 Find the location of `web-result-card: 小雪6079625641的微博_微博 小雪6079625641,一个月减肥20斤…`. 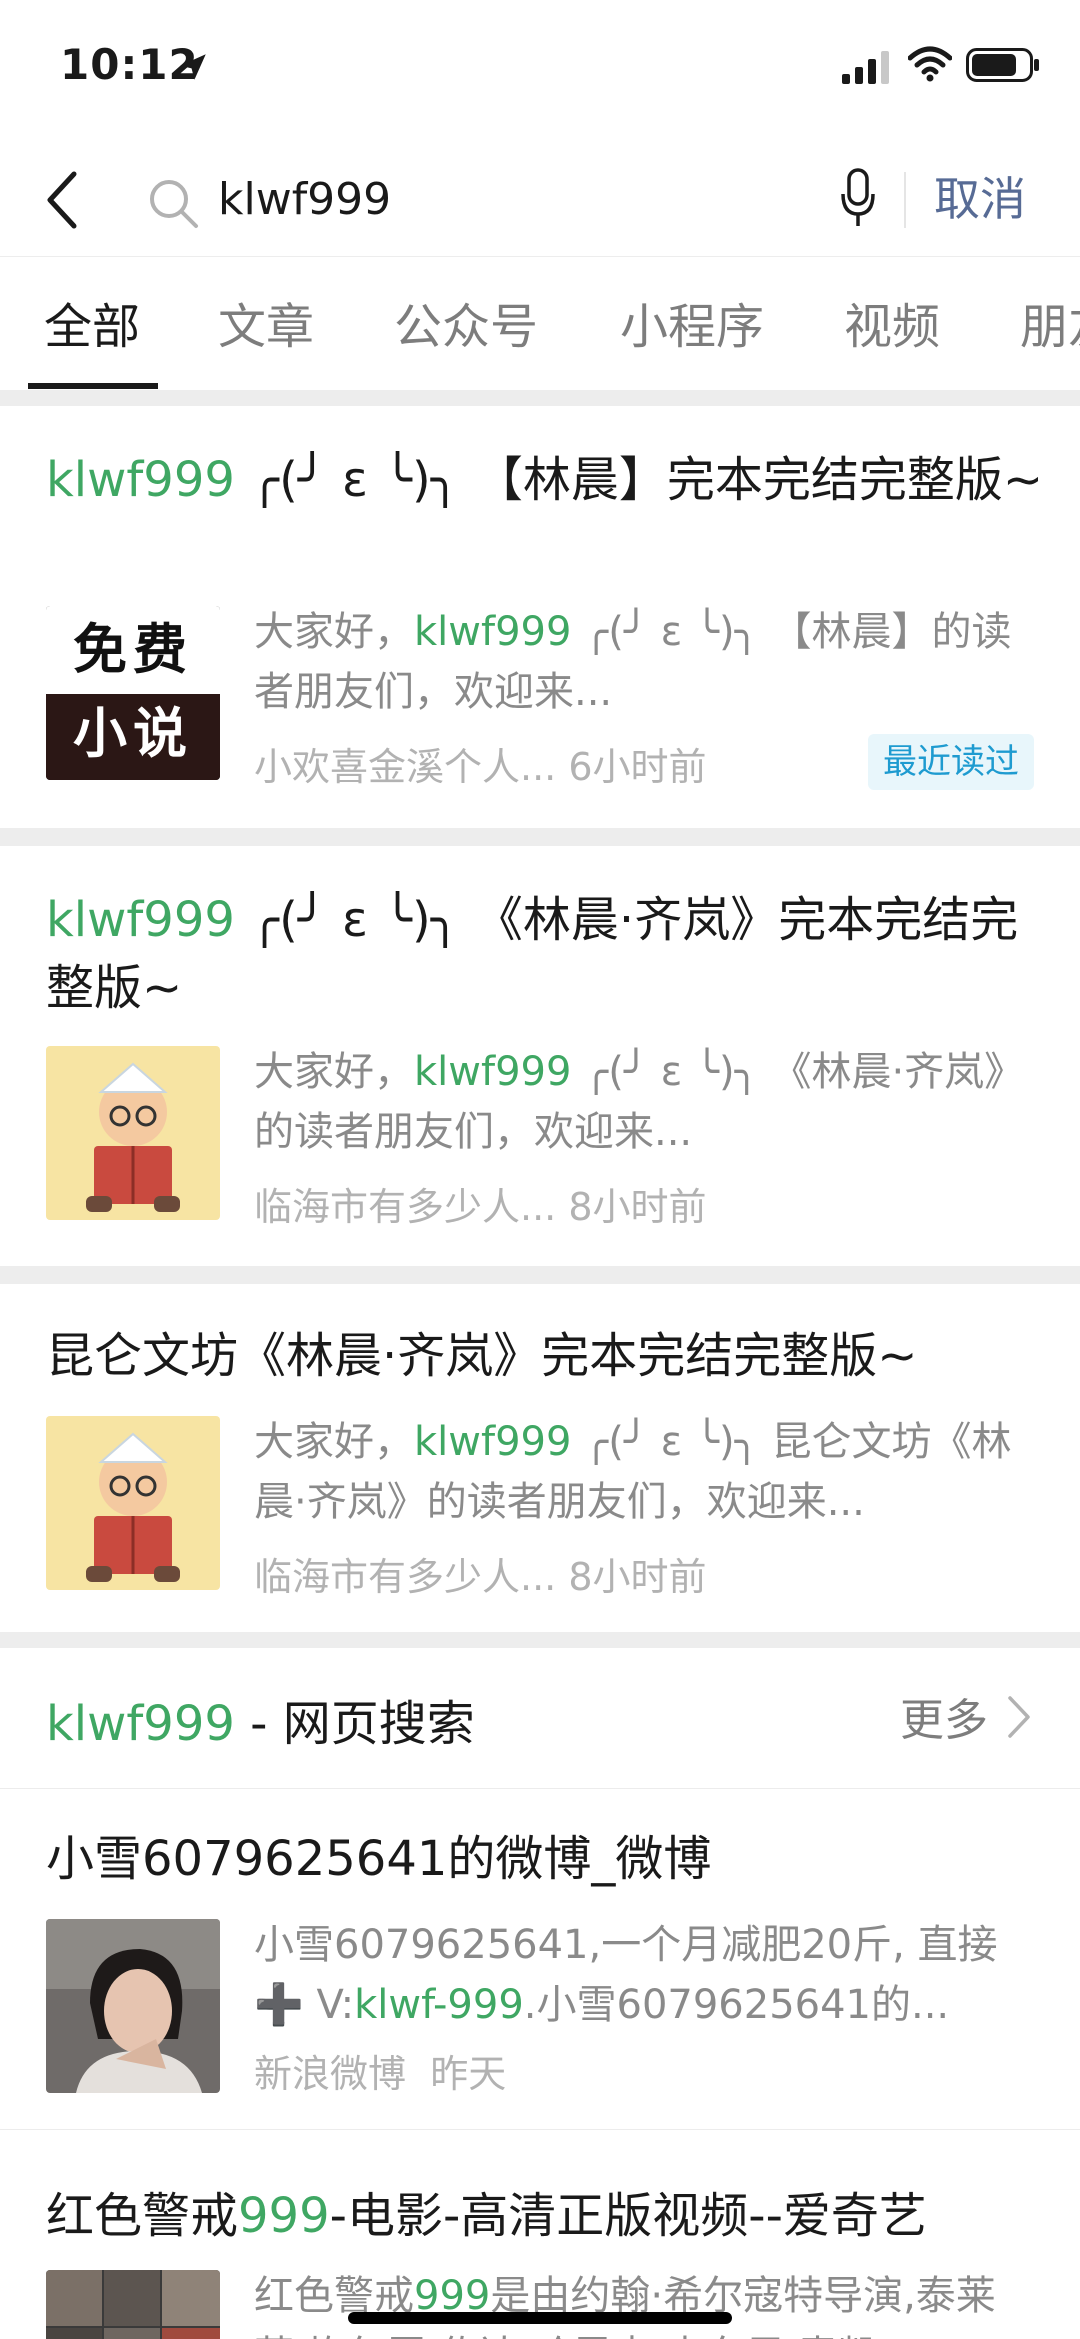

web-result-card: 小雪6079625641的微博_微博 小雪6079625641,一个月减肥20斤… is located at coordinates (540, 1959).